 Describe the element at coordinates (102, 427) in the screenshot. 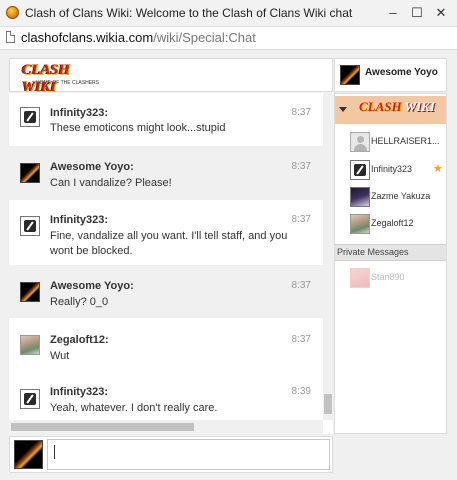

I see `horizontal-scroll-thumb` at that location.